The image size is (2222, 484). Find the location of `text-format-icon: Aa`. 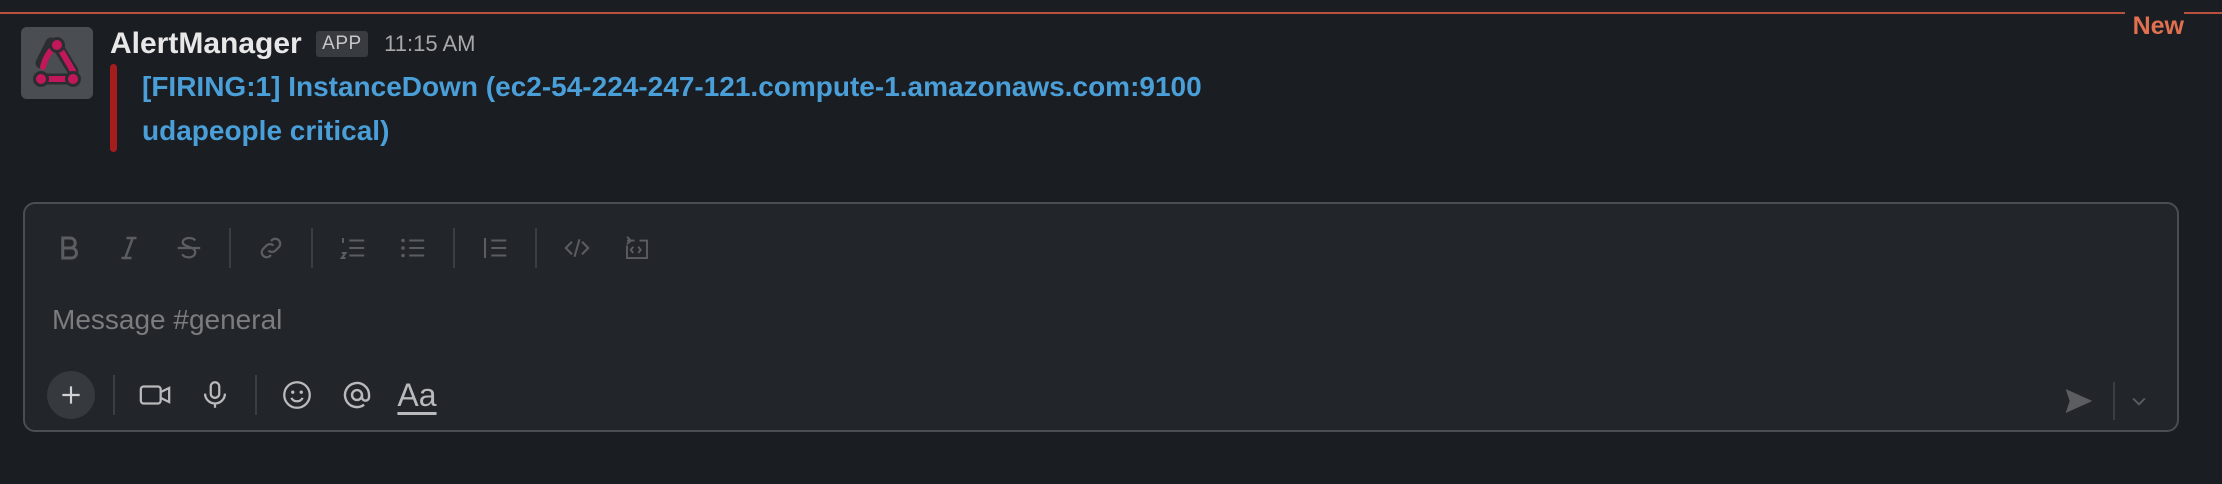

text-format-icon: Aa is located at coordinates (417, 394).